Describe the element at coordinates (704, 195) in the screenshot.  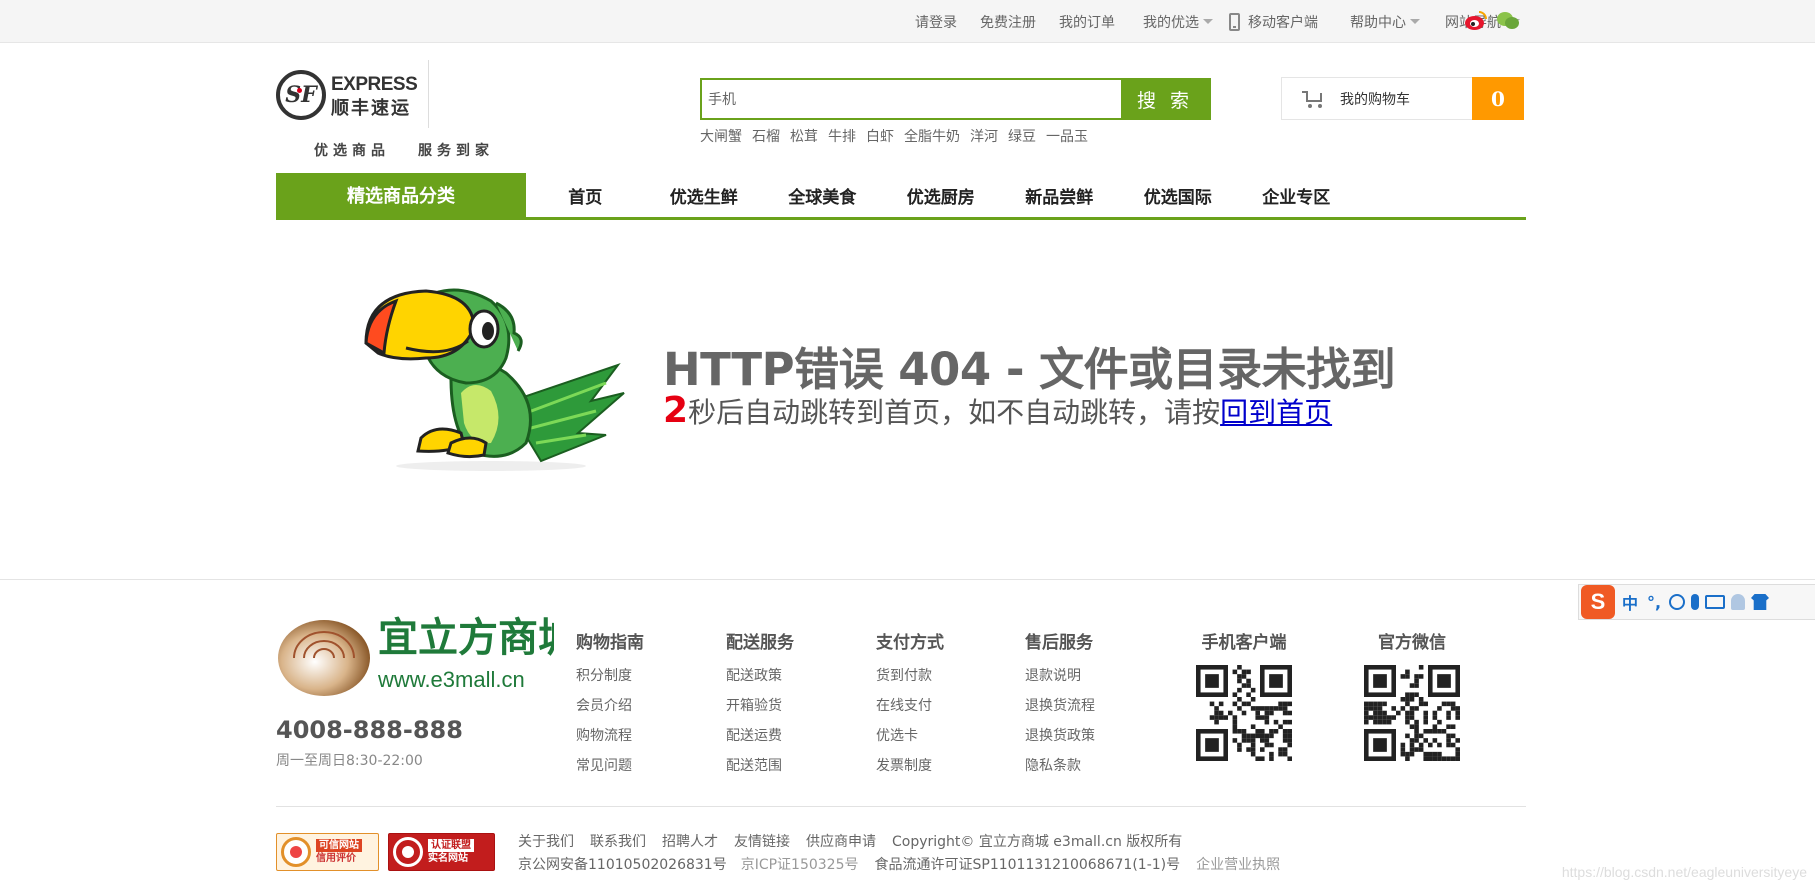
I see `nav-item: 优选生鲜` at that location.